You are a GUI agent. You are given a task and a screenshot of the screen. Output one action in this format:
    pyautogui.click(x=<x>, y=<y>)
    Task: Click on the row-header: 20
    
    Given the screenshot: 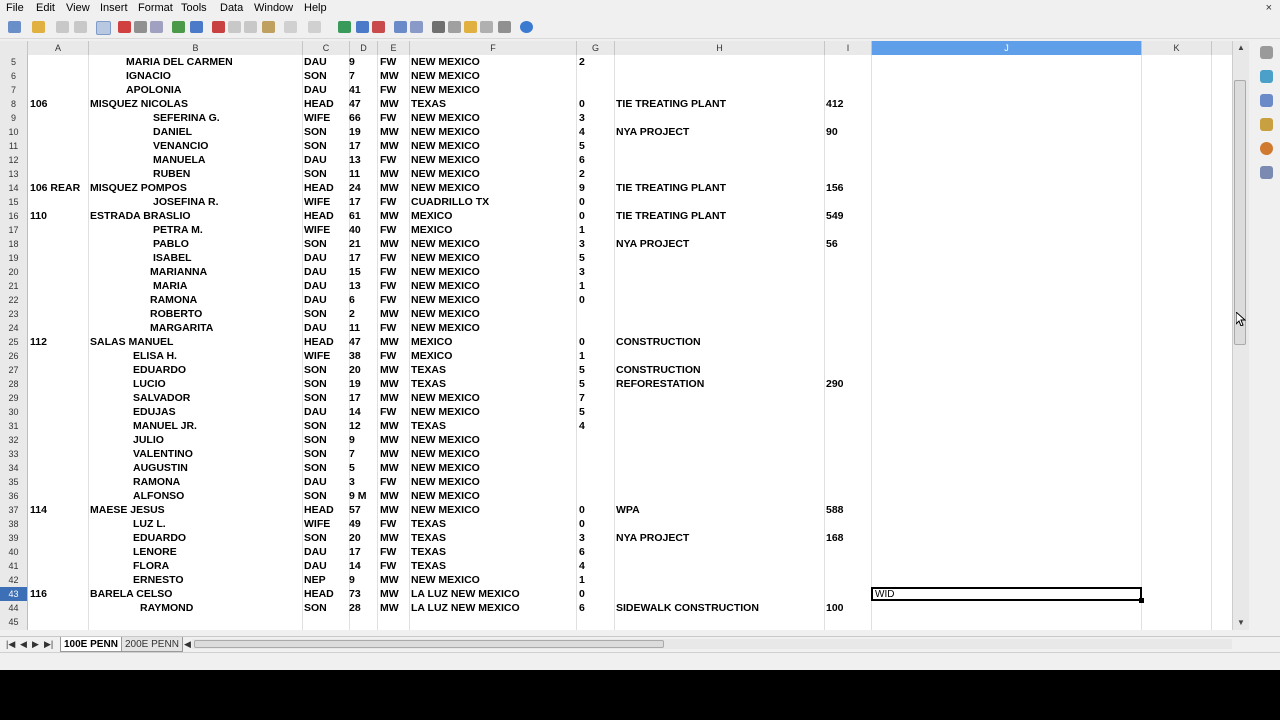 What is the action you would take?
    pyautogui.click(x=14, y=272)
    